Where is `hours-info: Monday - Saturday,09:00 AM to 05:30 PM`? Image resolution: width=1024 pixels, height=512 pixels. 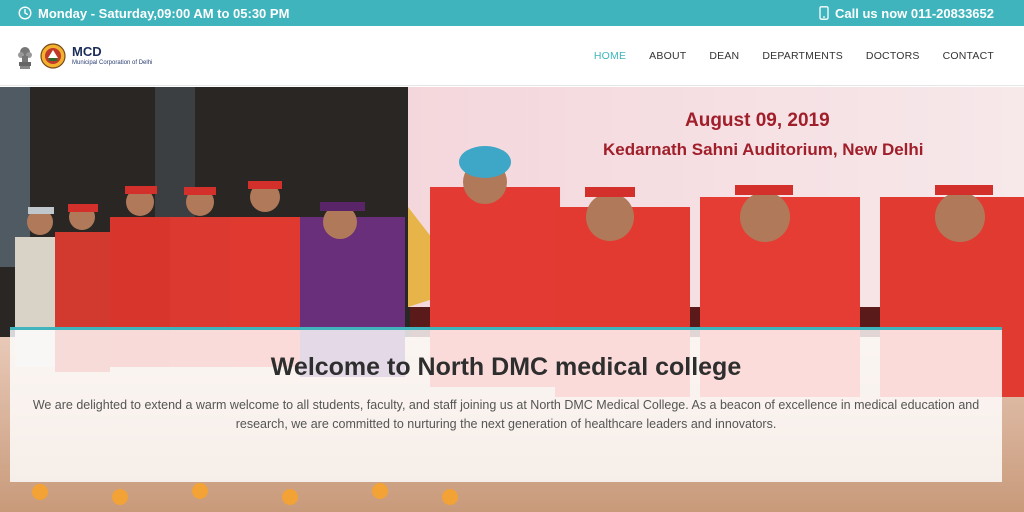
hours-info: Monday - Saturday,09:00 AM to 05:30 PM is located at coordinates (153, 13).